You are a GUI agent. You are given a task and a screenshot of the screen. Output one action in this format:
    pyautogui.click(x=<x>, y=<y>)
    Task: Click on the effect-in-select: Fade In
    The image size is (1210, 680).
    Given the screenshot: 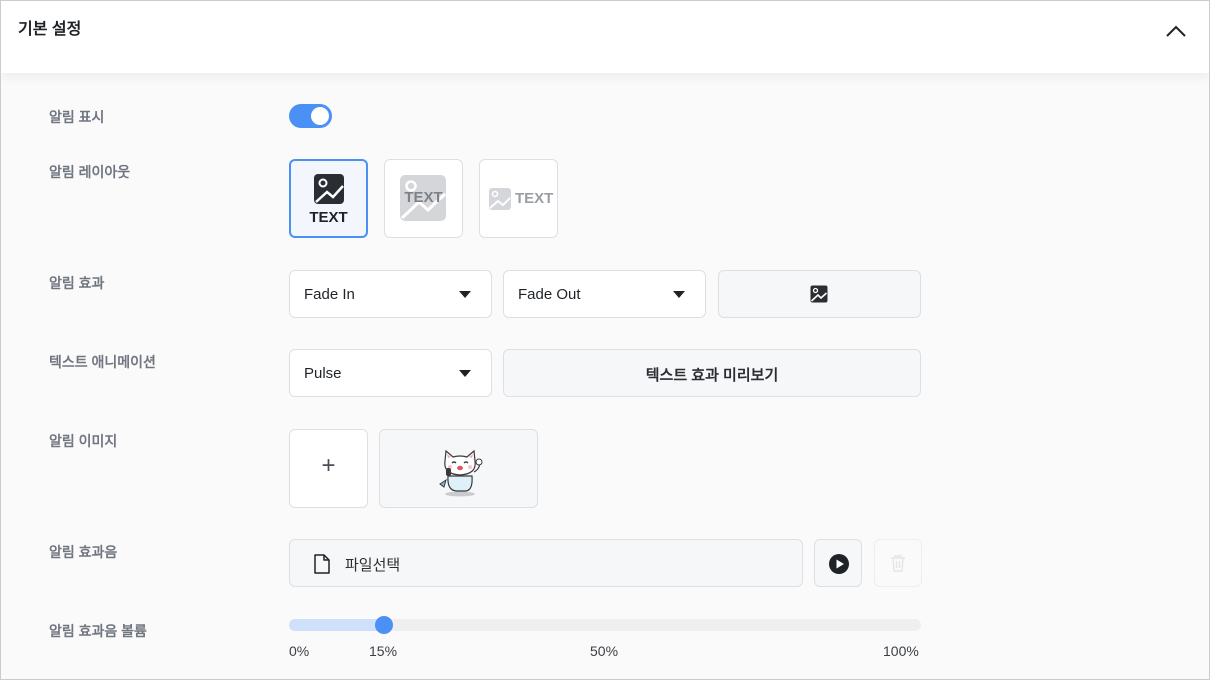 What is the action you would take?
    pyautogui.click(x=390, y=294)
    